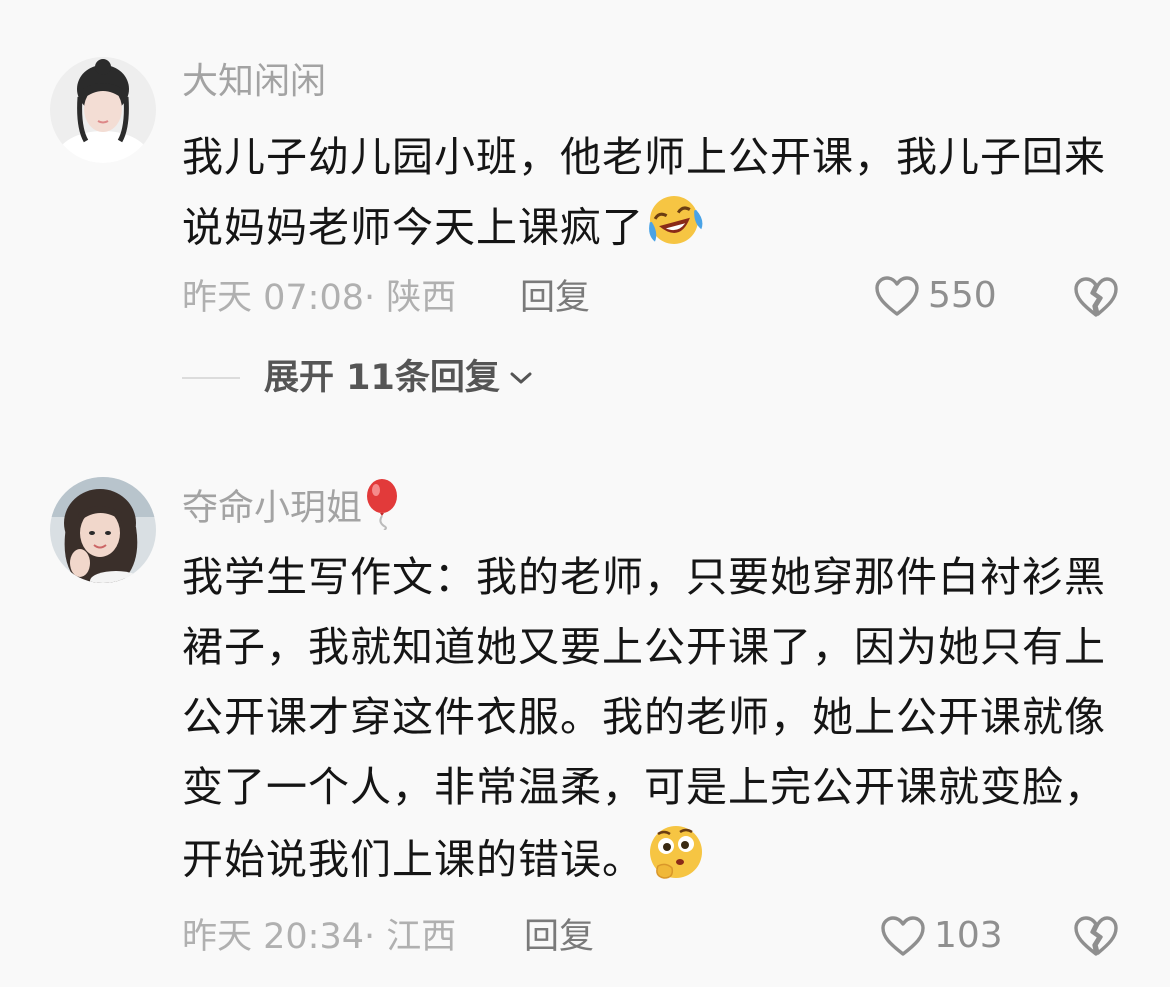  What do you see at coordinates (410, 937) in the screenshot?
I see `comment-location: · 江西` at bounding box center [410, 937].